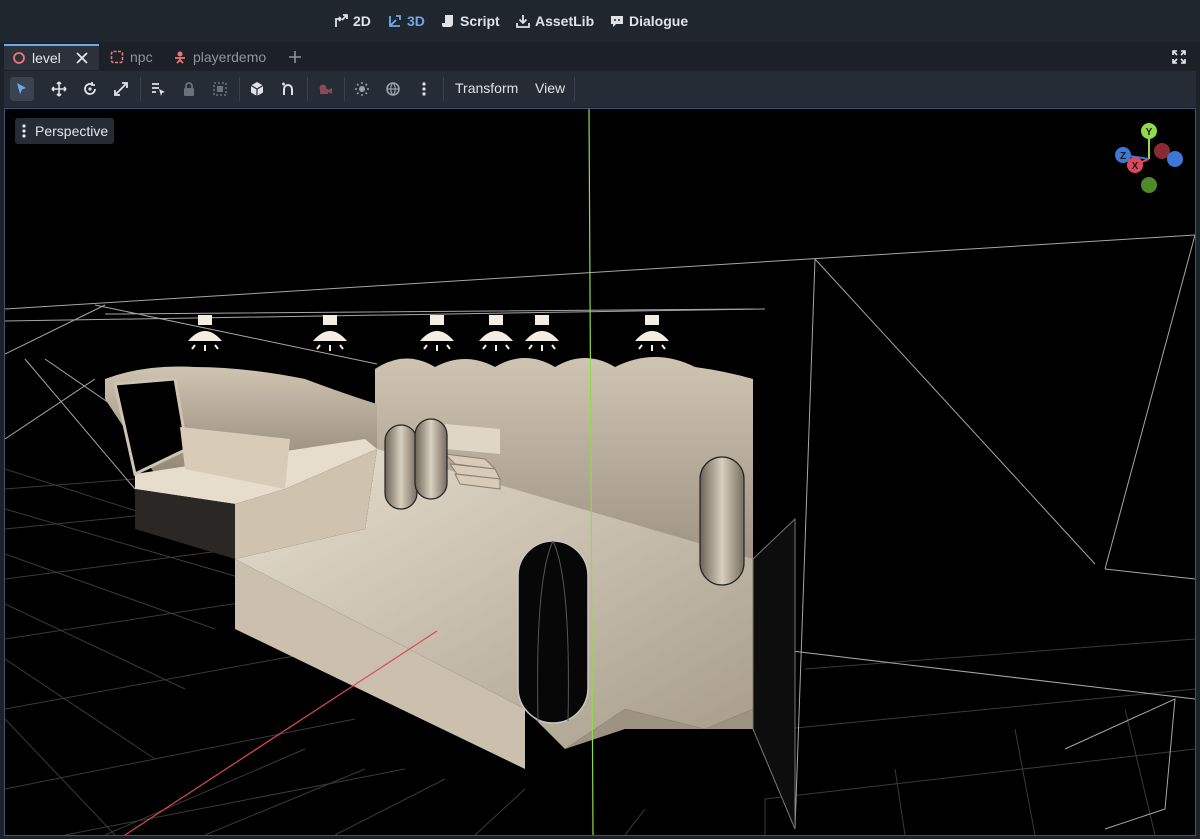 This screenshot has width=1200, height=839. What do you see at coordinates (65, 131) in the screenshot?
I see `perspective-menu-button: Perspective` at bounding box center [65, 131].